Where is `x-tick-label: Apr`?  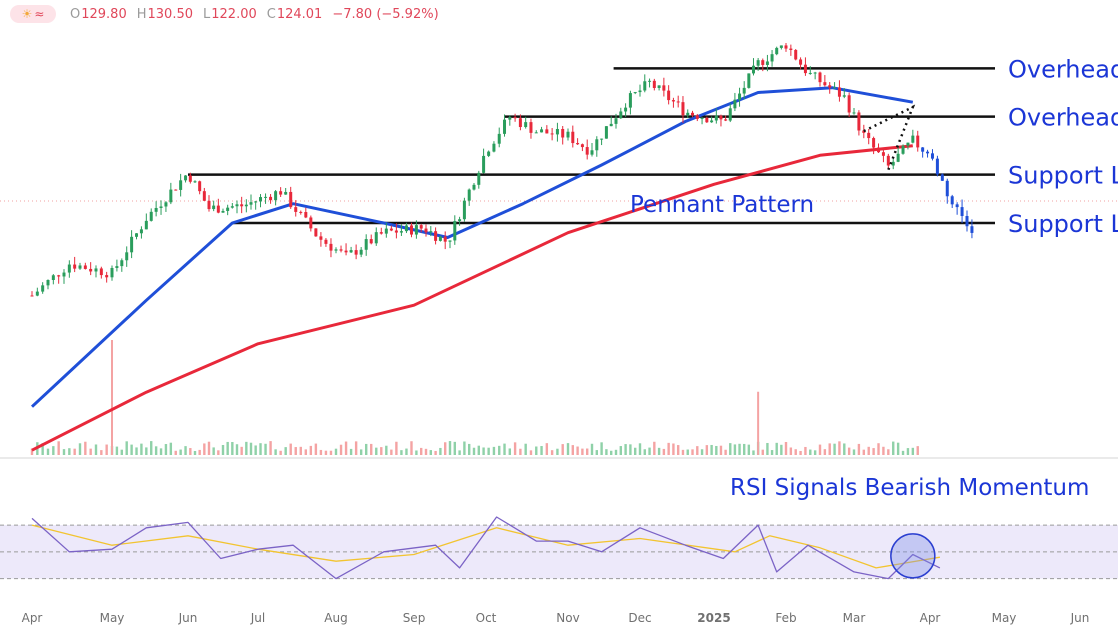 x-tick-label: Apr is located at coordinates (930, 618).